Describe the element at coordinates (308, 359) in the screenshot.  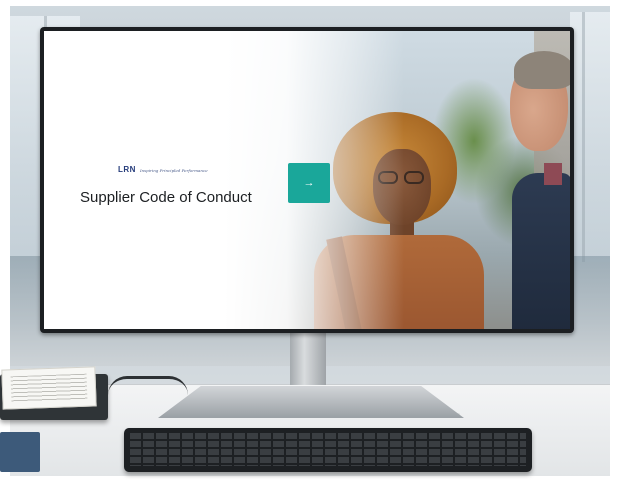
I see `monitor-stand-neck` at that location.